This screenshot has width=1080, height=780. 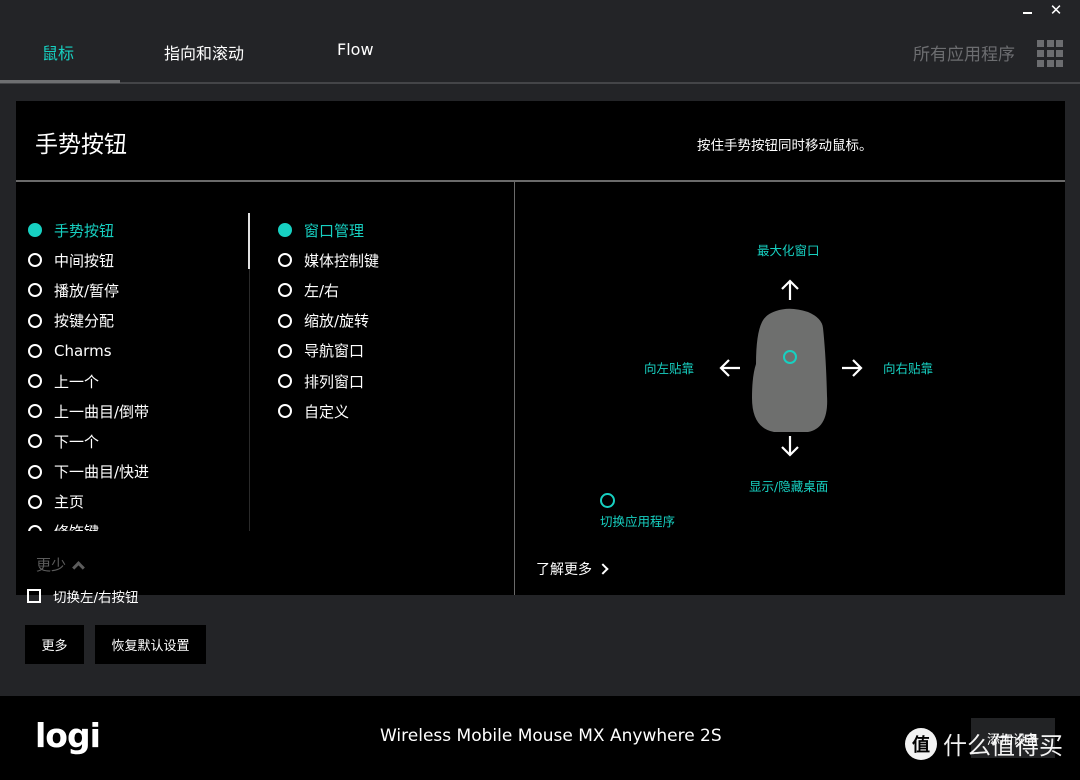 What do you see at coordinates (669, 368) in the screenshot?
I see `gesture-left-label: 向左贴靠` at bounding box center [669, 368].